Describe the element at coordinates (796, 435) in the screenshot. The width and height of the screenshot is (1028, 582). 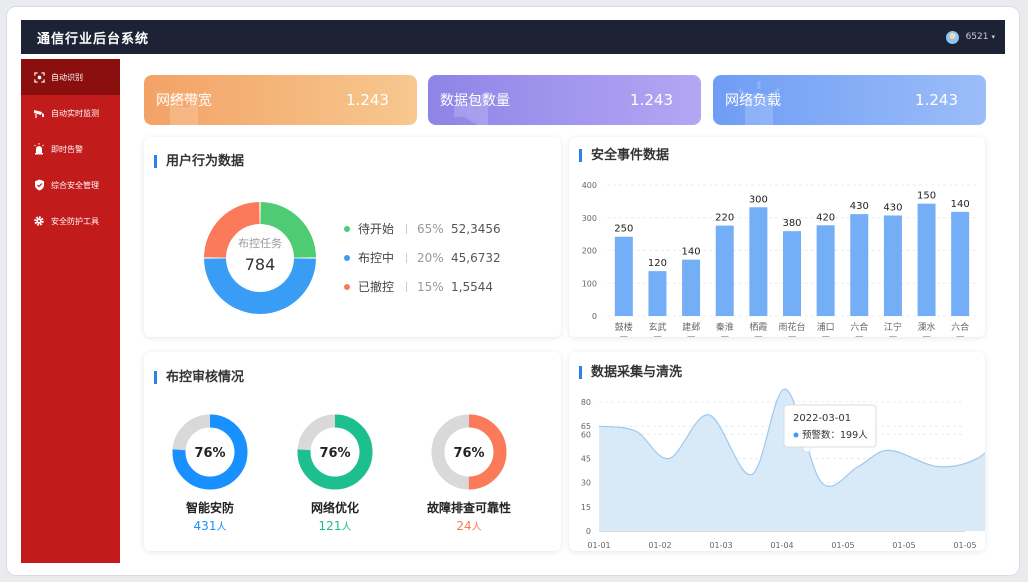
I see `tooltip-dot` at that location.